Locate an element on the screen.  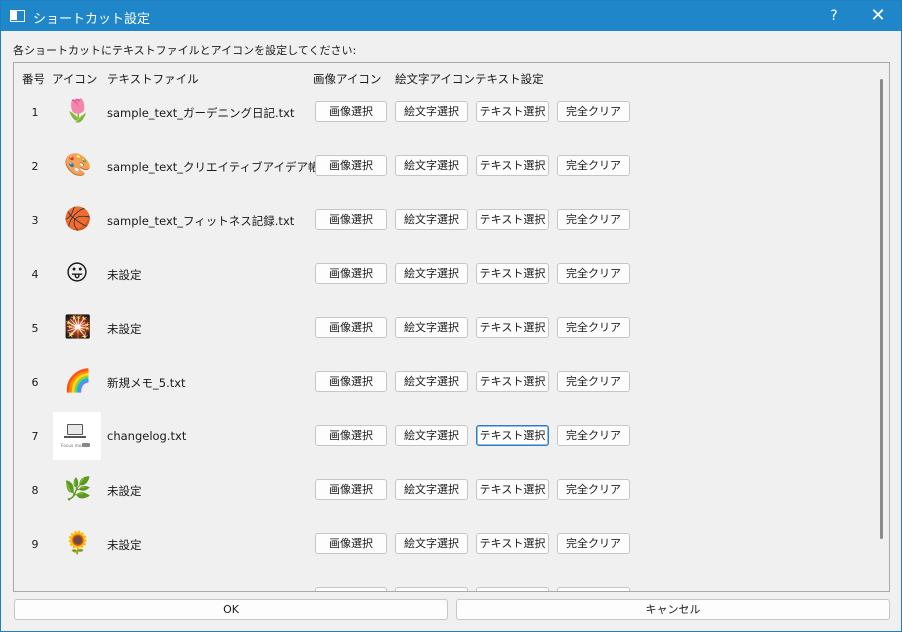
basketball-icon: 🏀 is located at coordinates (78, 219).